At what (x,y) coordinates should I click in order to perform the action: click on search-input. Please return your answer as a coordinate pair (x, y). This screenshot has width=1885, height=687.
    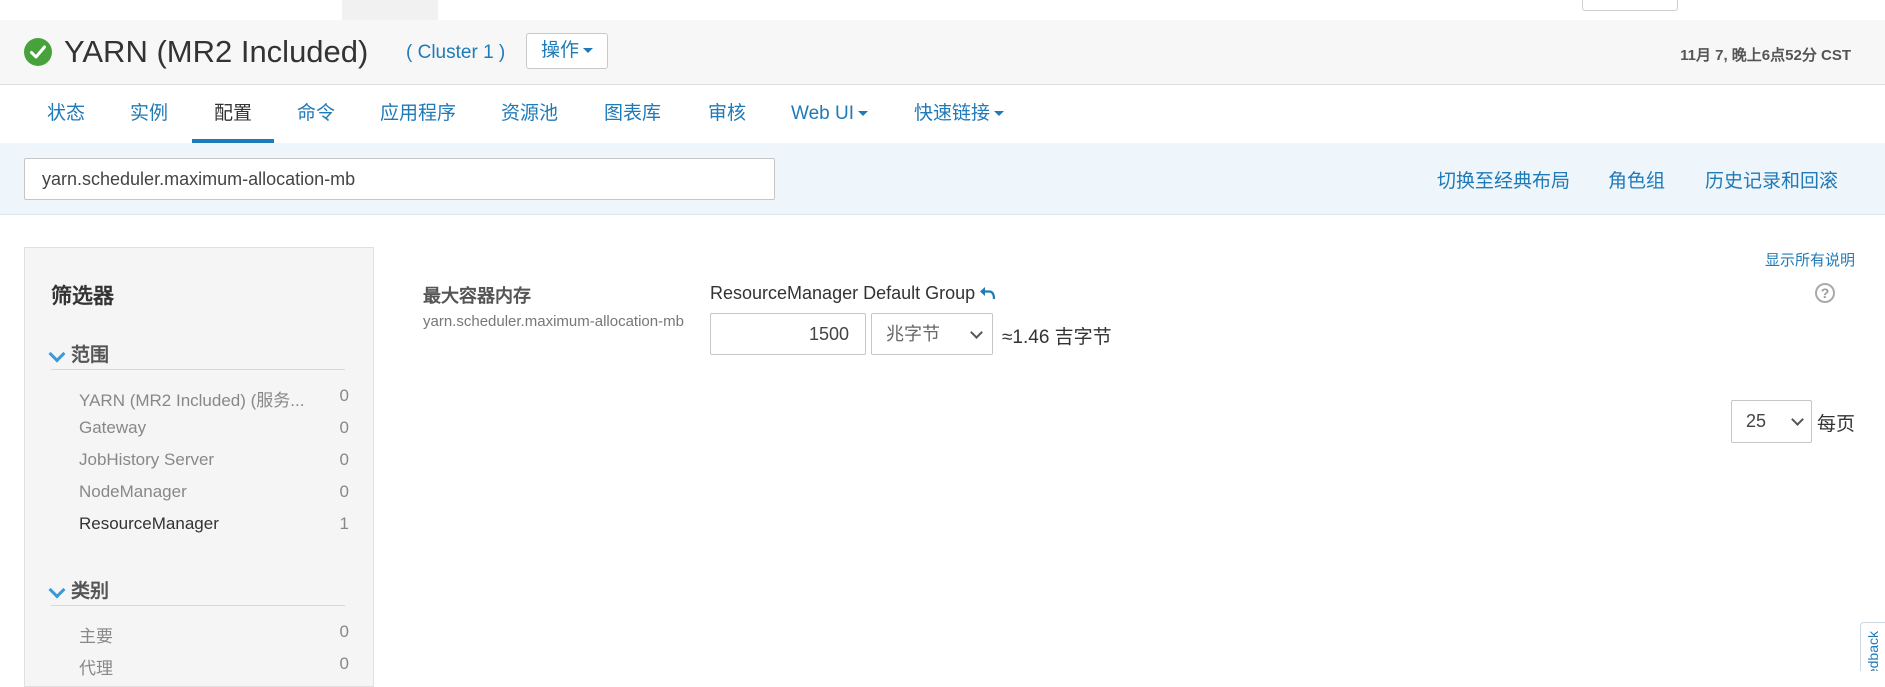
    Looking at the image, I should click on (399, 179).